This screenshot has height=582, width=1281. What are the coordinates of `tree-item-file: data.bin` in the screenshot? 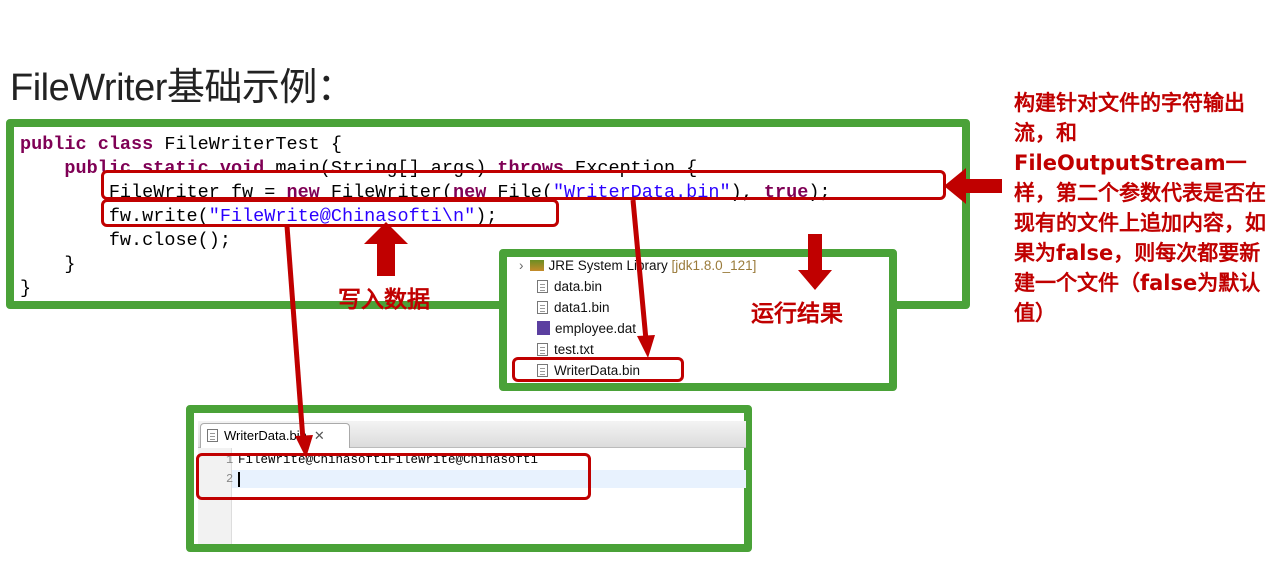 It's located at (569, 286).